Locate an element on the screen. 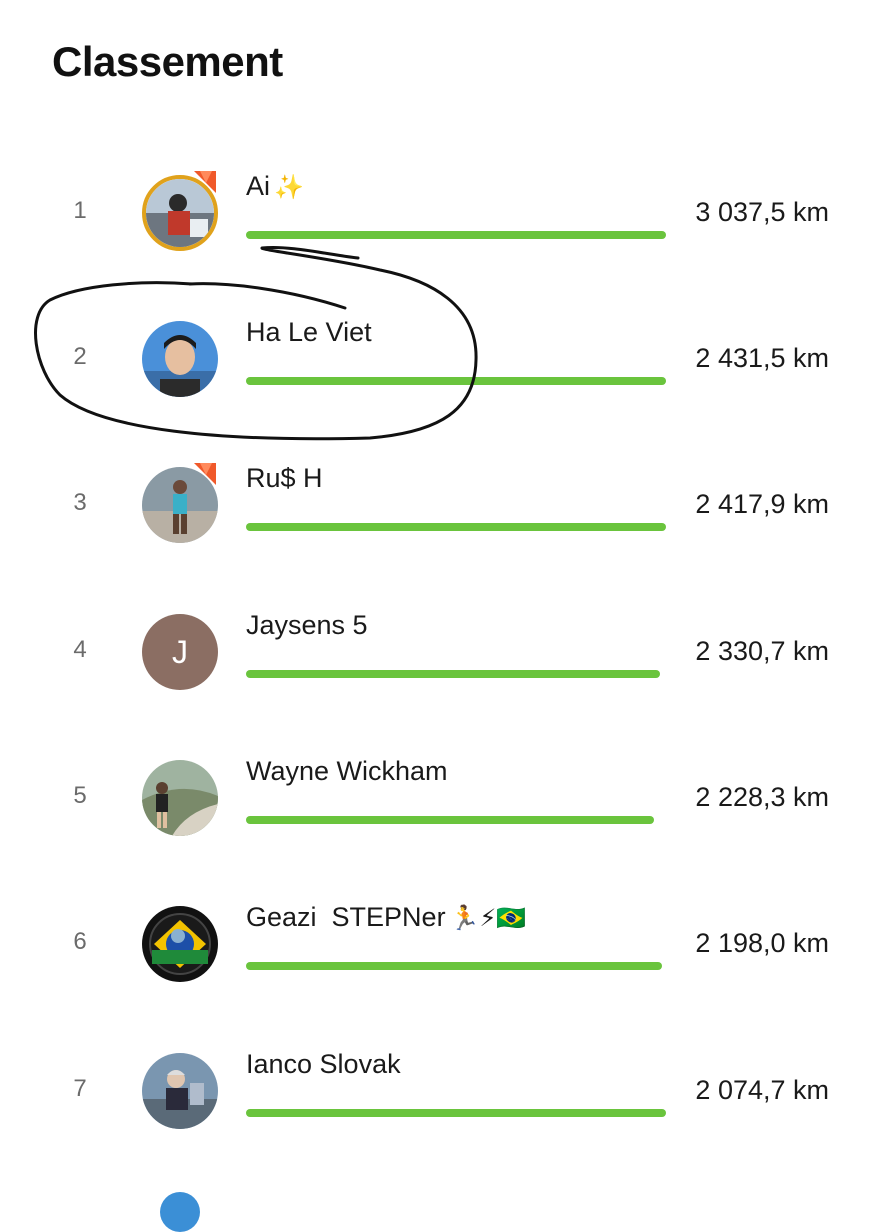 This screenshot has height=1232, width=883. distance-value: 2 074,7 km is located at coordinates (762, 1090).